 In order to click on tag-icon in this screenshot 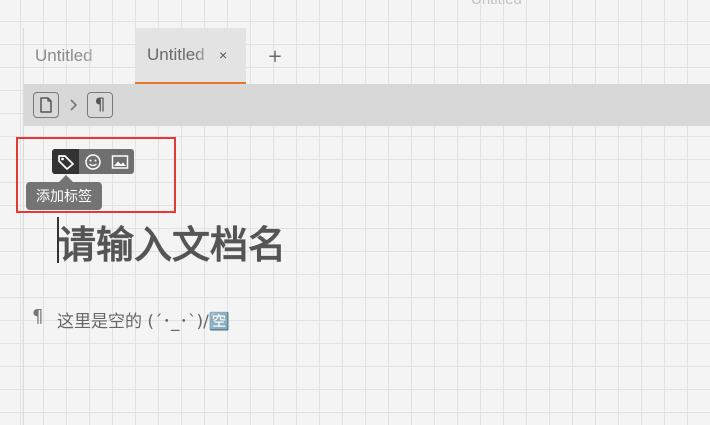, I will do `click(66, 162)`.